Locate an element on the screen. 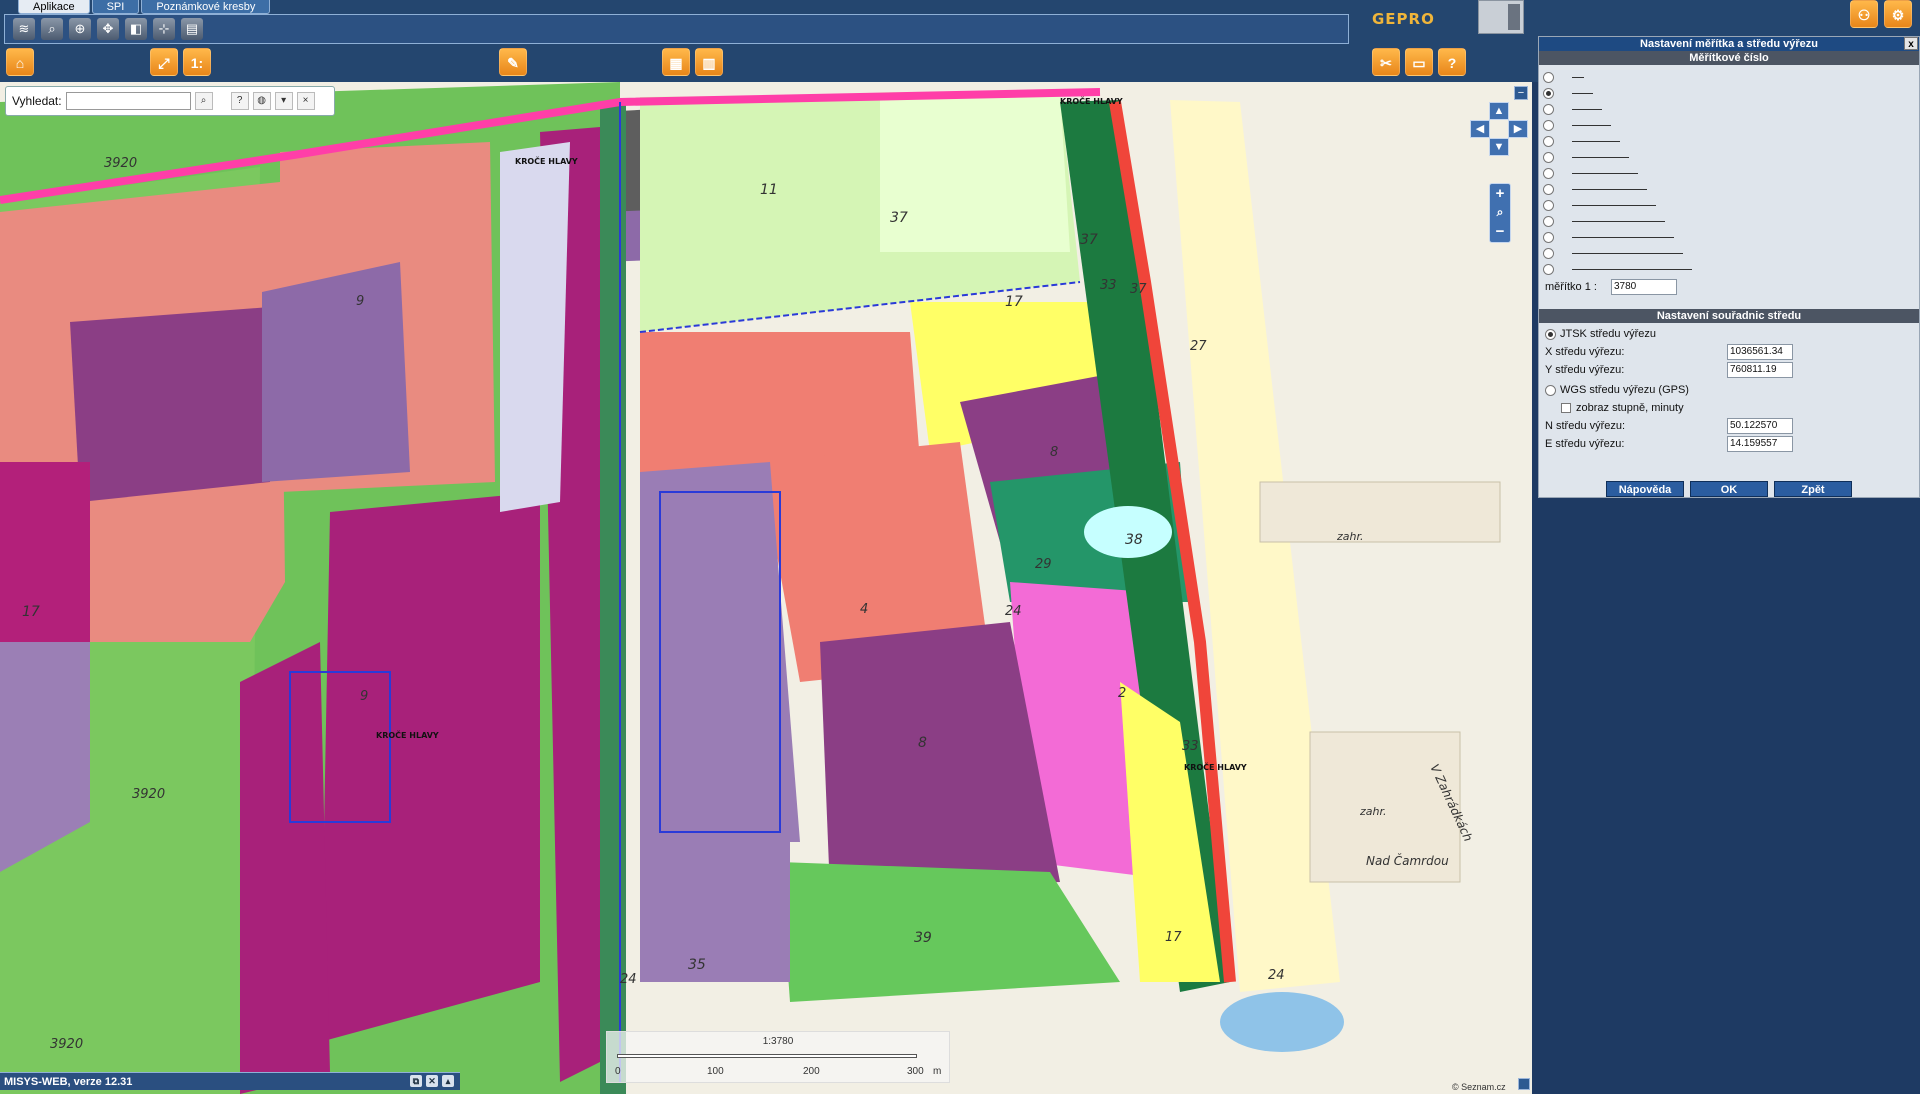 The width and height of the screenshot is (1920, 1094). jtsk-radio is located at coordinates (1550, 334).